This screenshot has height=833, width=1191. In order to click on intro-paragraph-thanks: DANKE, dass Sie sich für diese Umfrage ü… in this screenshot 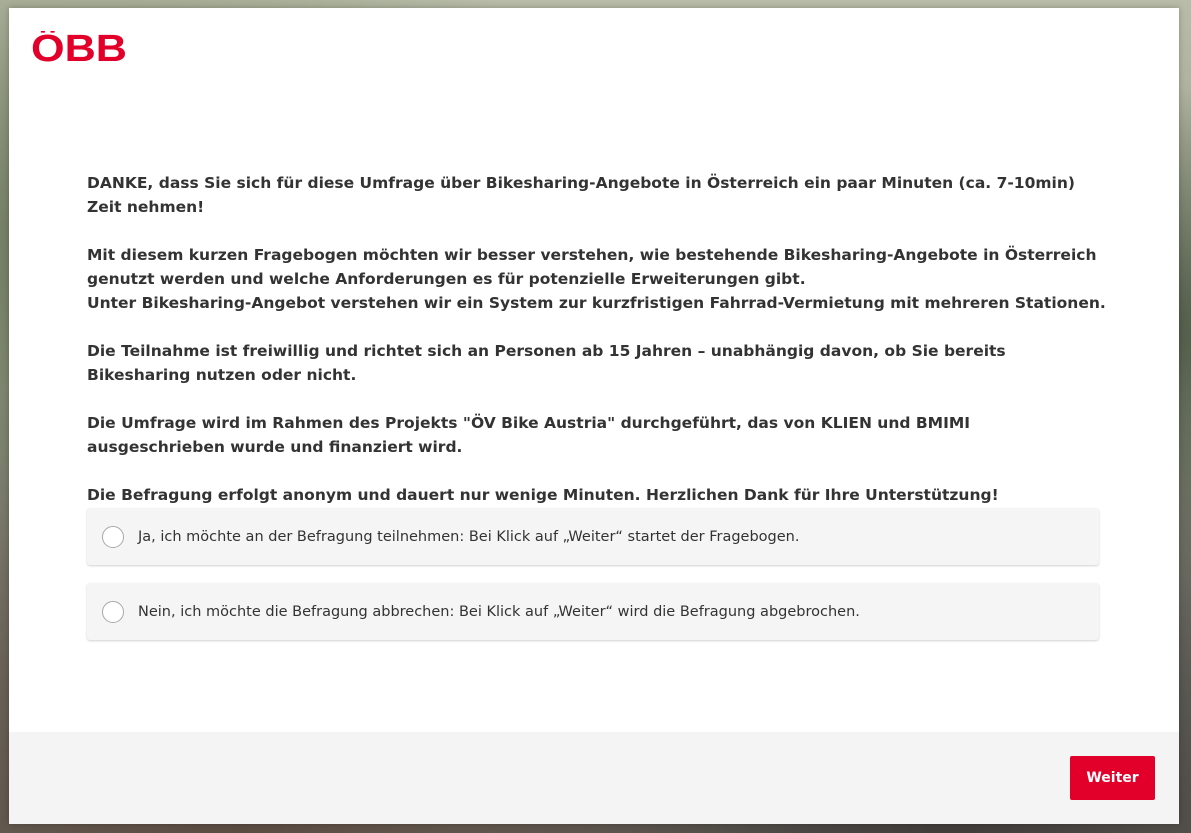, I will do `click(581, 195)`.